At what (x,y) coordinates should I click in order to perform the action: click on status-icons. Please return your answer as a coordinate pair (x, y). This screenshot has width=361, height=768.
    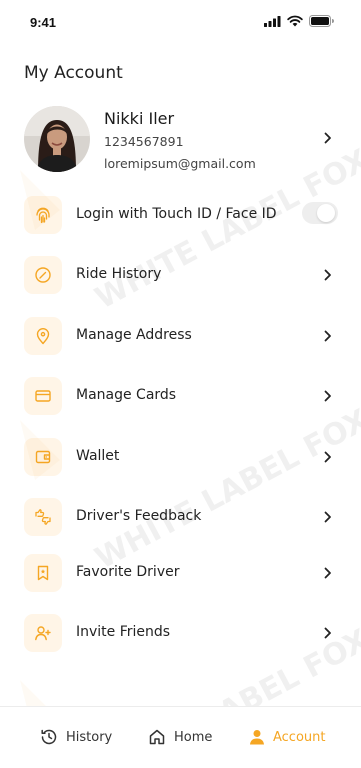
    Looking at the image, I should click on (299, 21).